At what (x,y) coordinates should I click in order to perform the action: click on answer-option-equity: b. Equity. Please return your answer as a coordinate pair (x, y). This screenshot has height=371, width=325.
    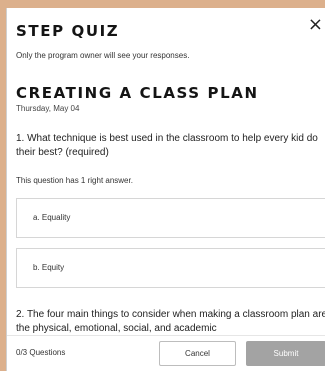
    Looking at the image, I should click on (170, 268).